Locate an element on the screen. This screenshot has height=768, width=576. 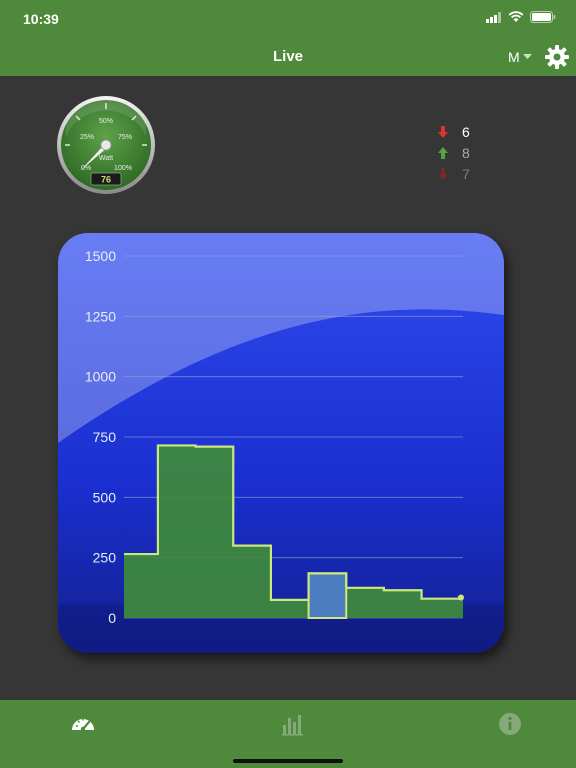
y-tick-label: 1250 is located at coordinates (100, 316).